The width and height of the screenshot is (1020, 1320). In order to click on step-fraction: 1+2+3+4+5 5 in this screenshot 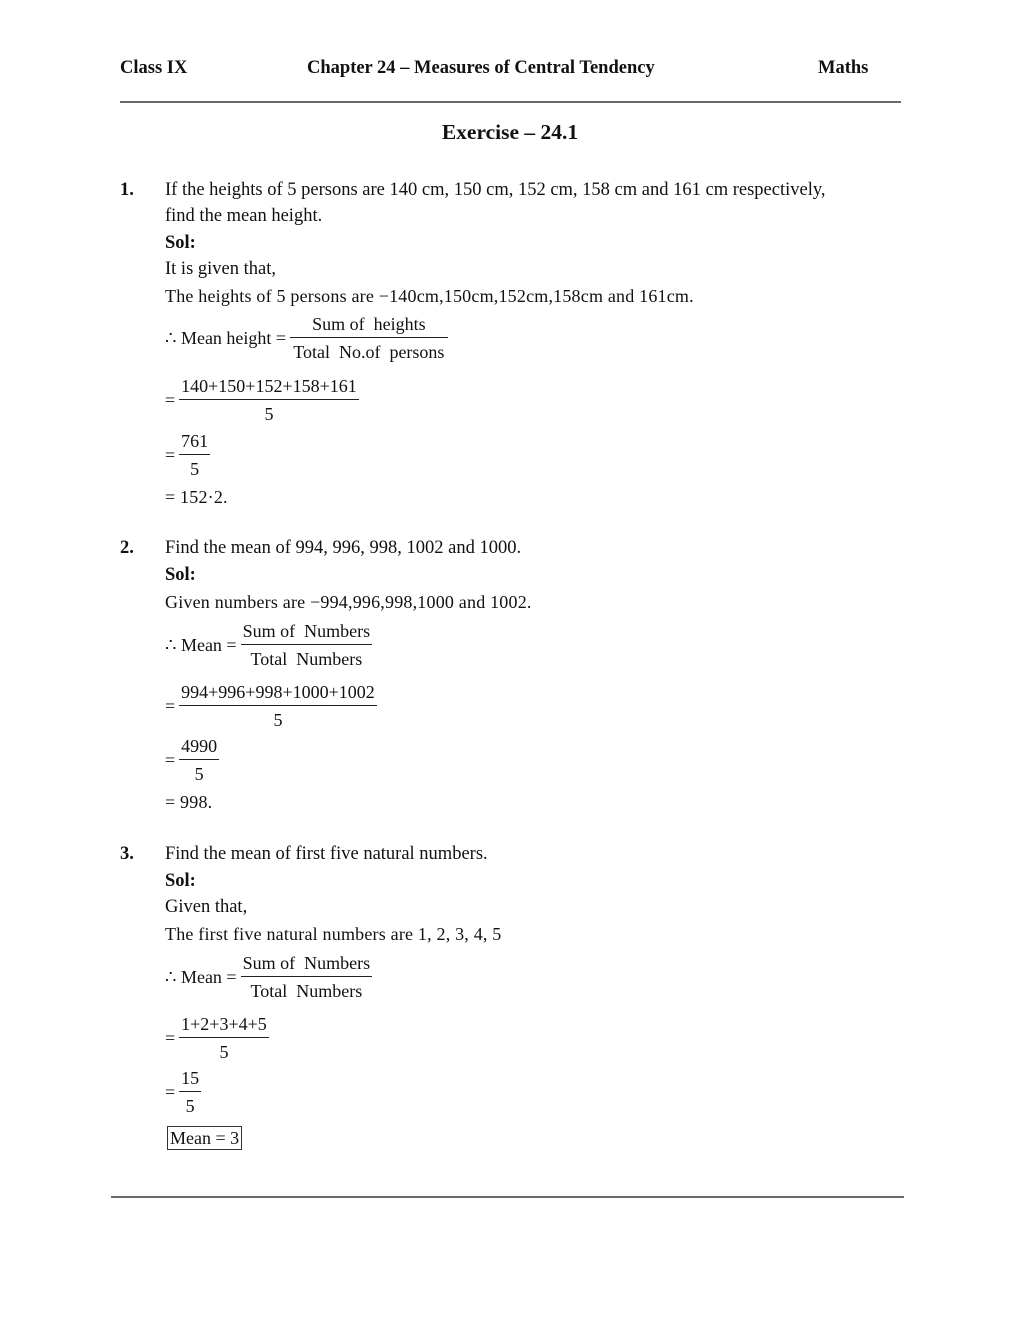, I will do `click(224, 1038)`.